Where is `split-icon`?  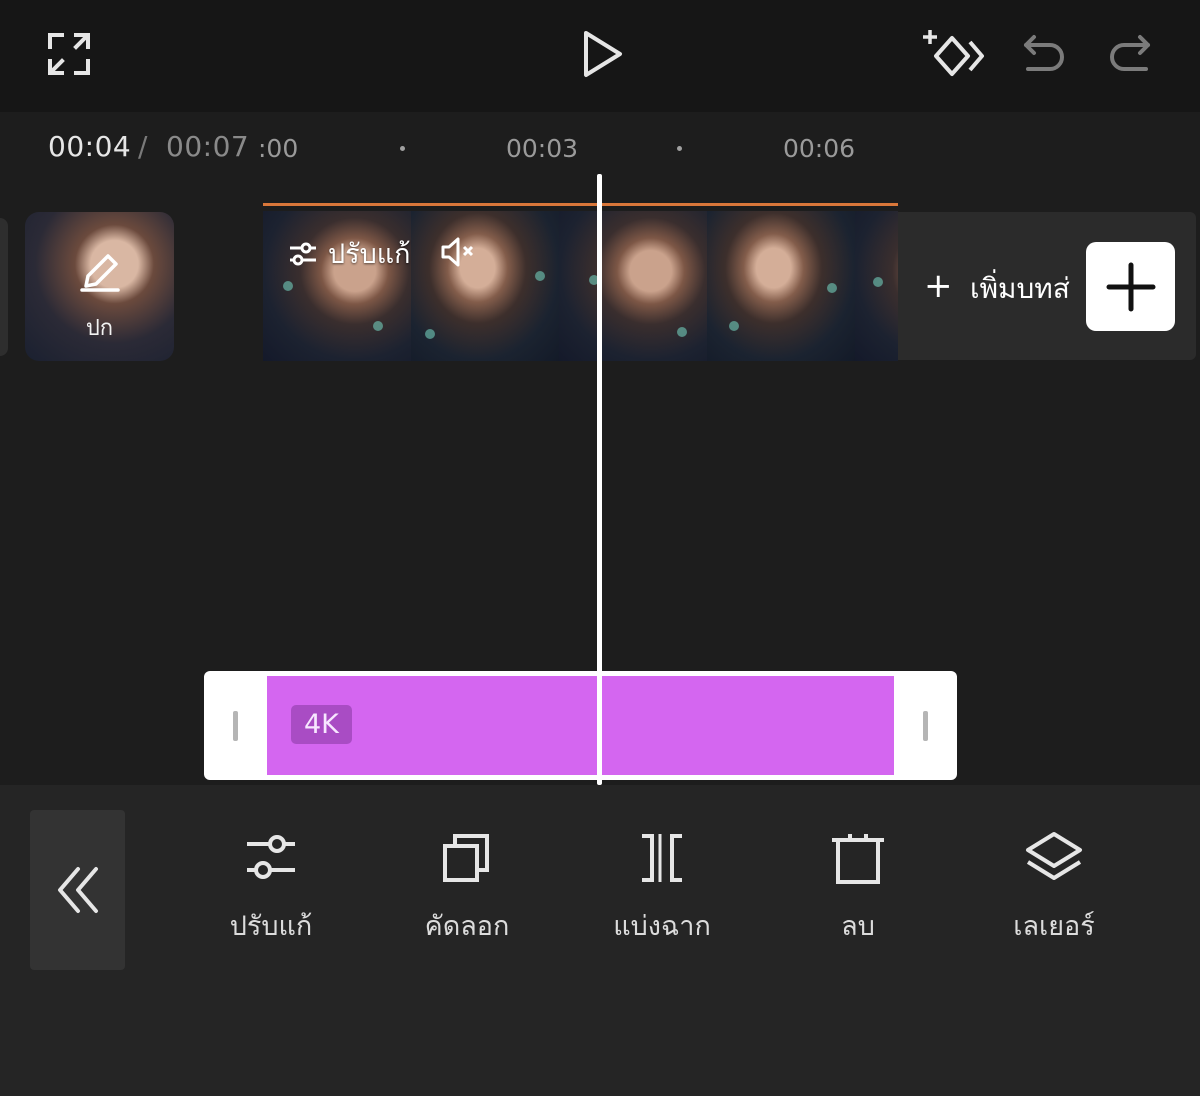
split-icon is located at coordinates (662, 858).